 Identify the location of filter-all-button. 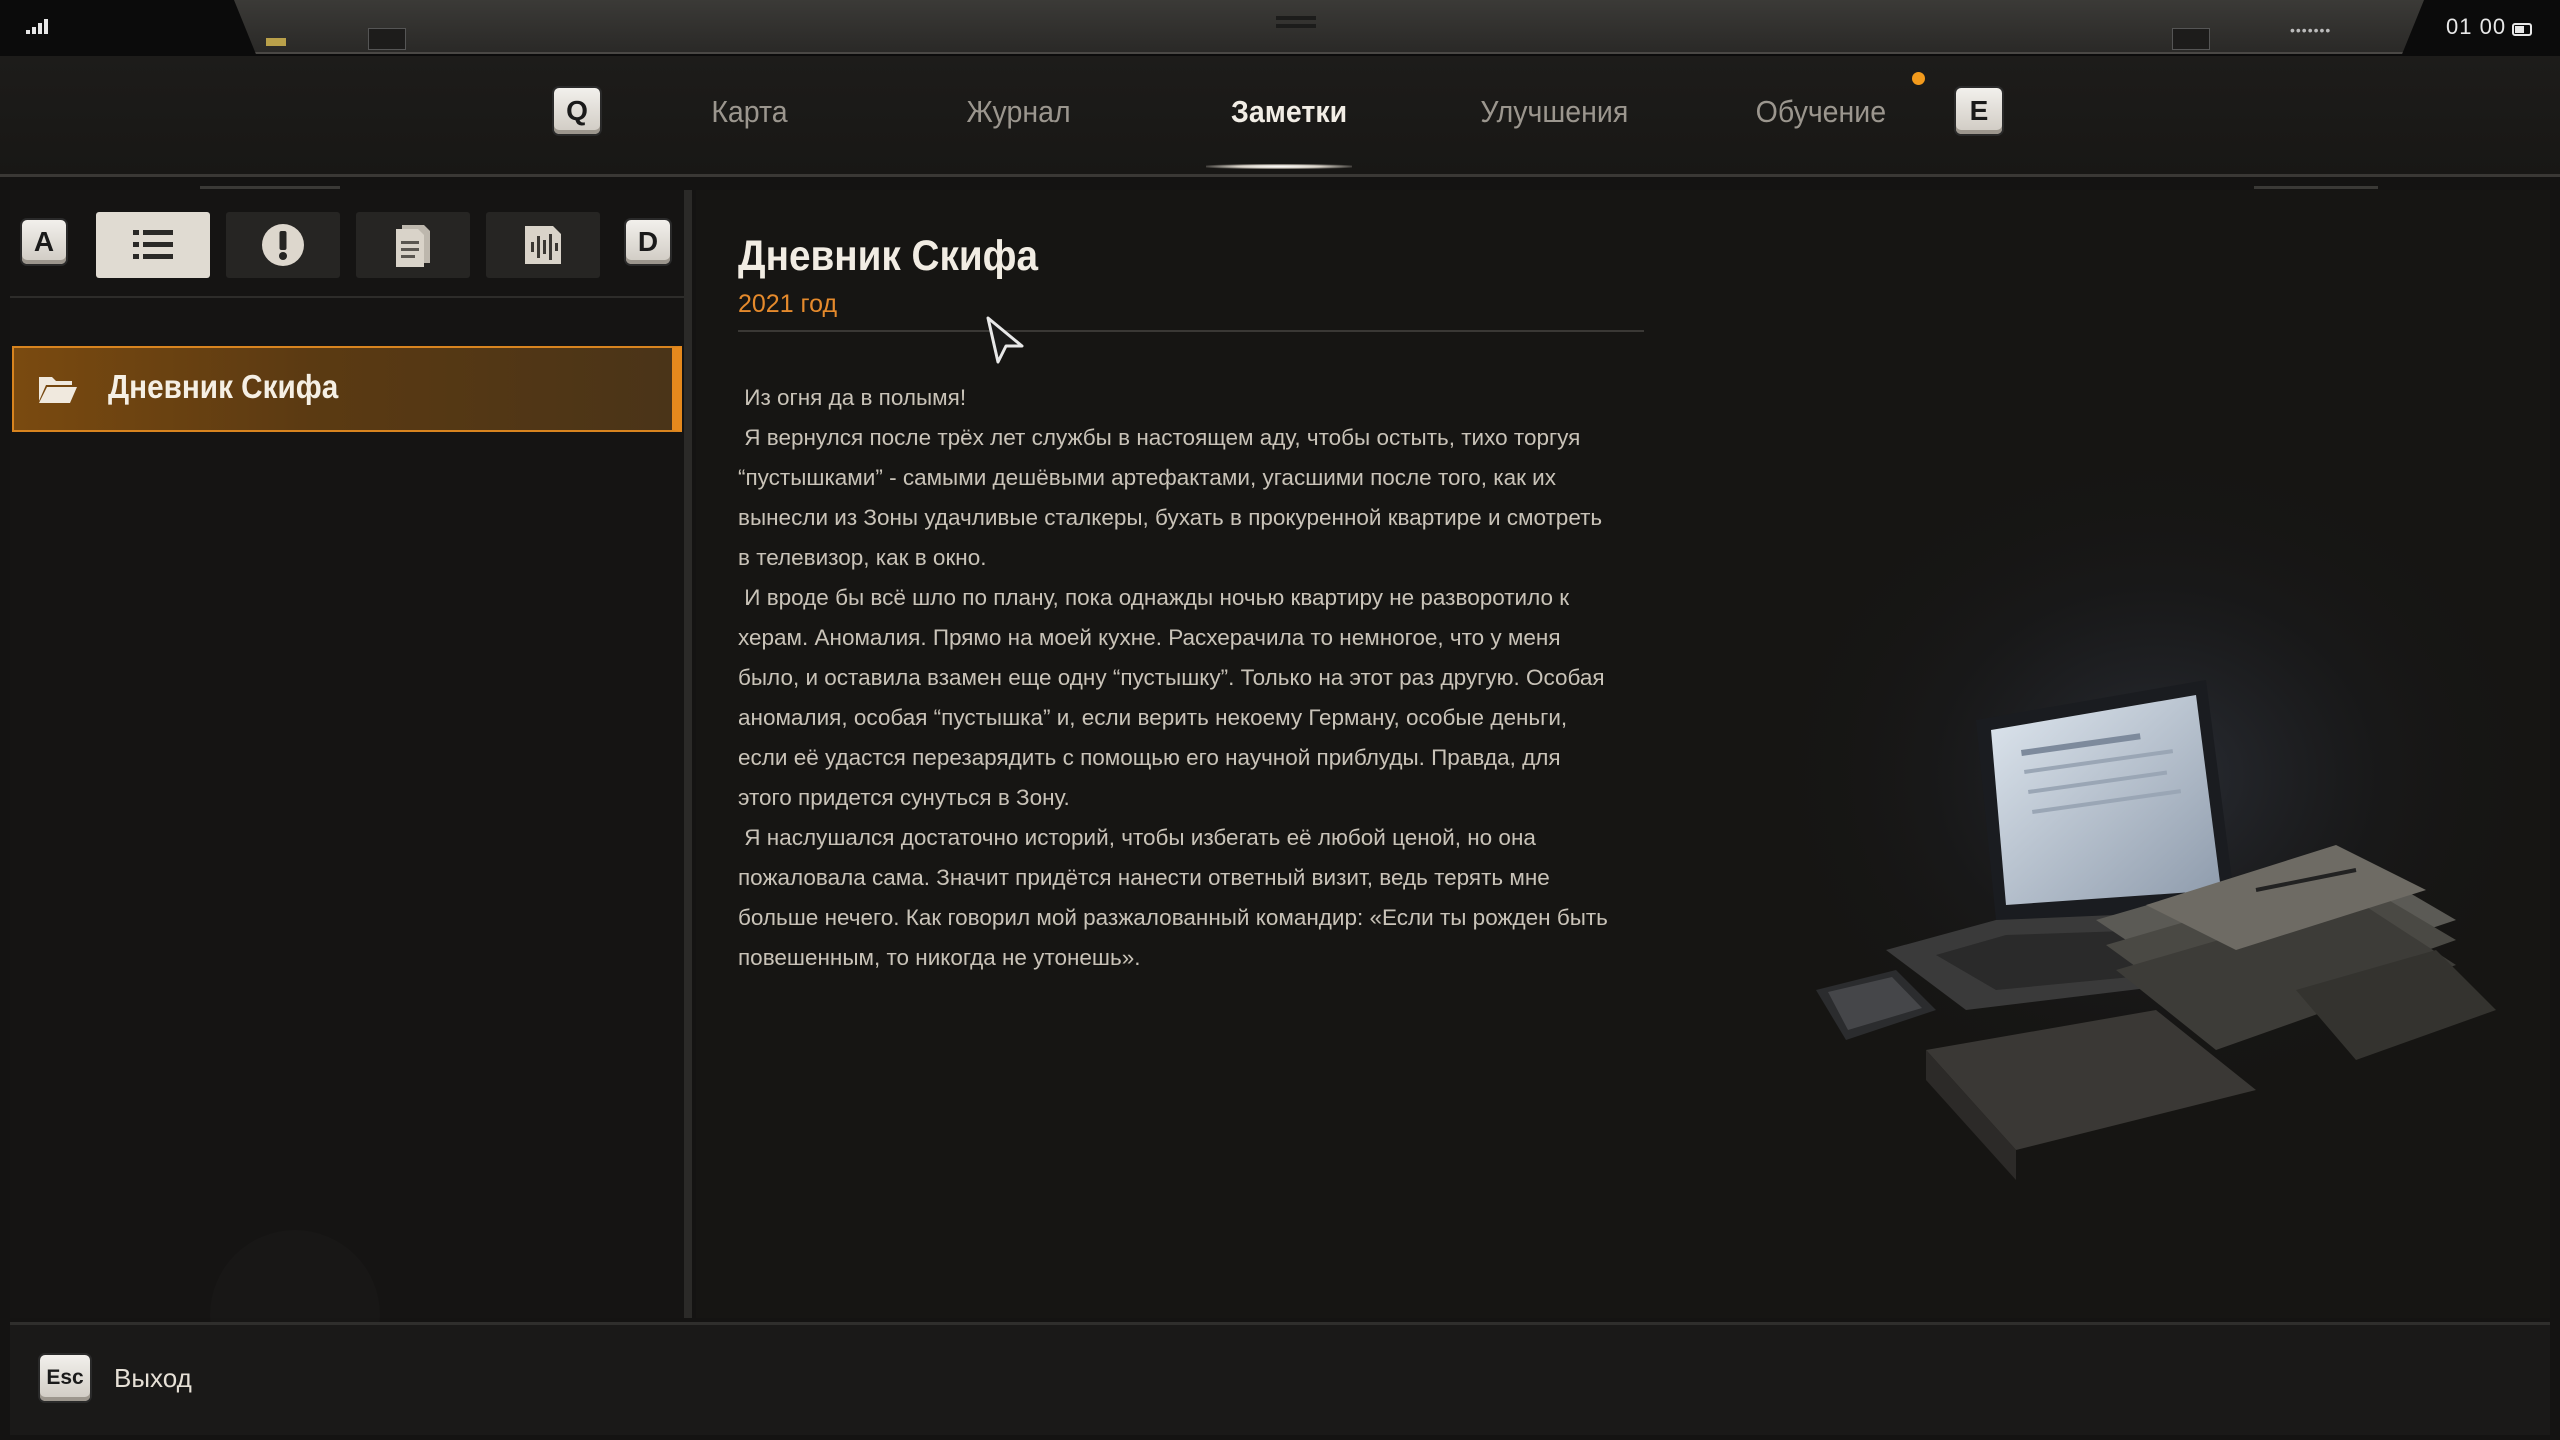
(153, 245).